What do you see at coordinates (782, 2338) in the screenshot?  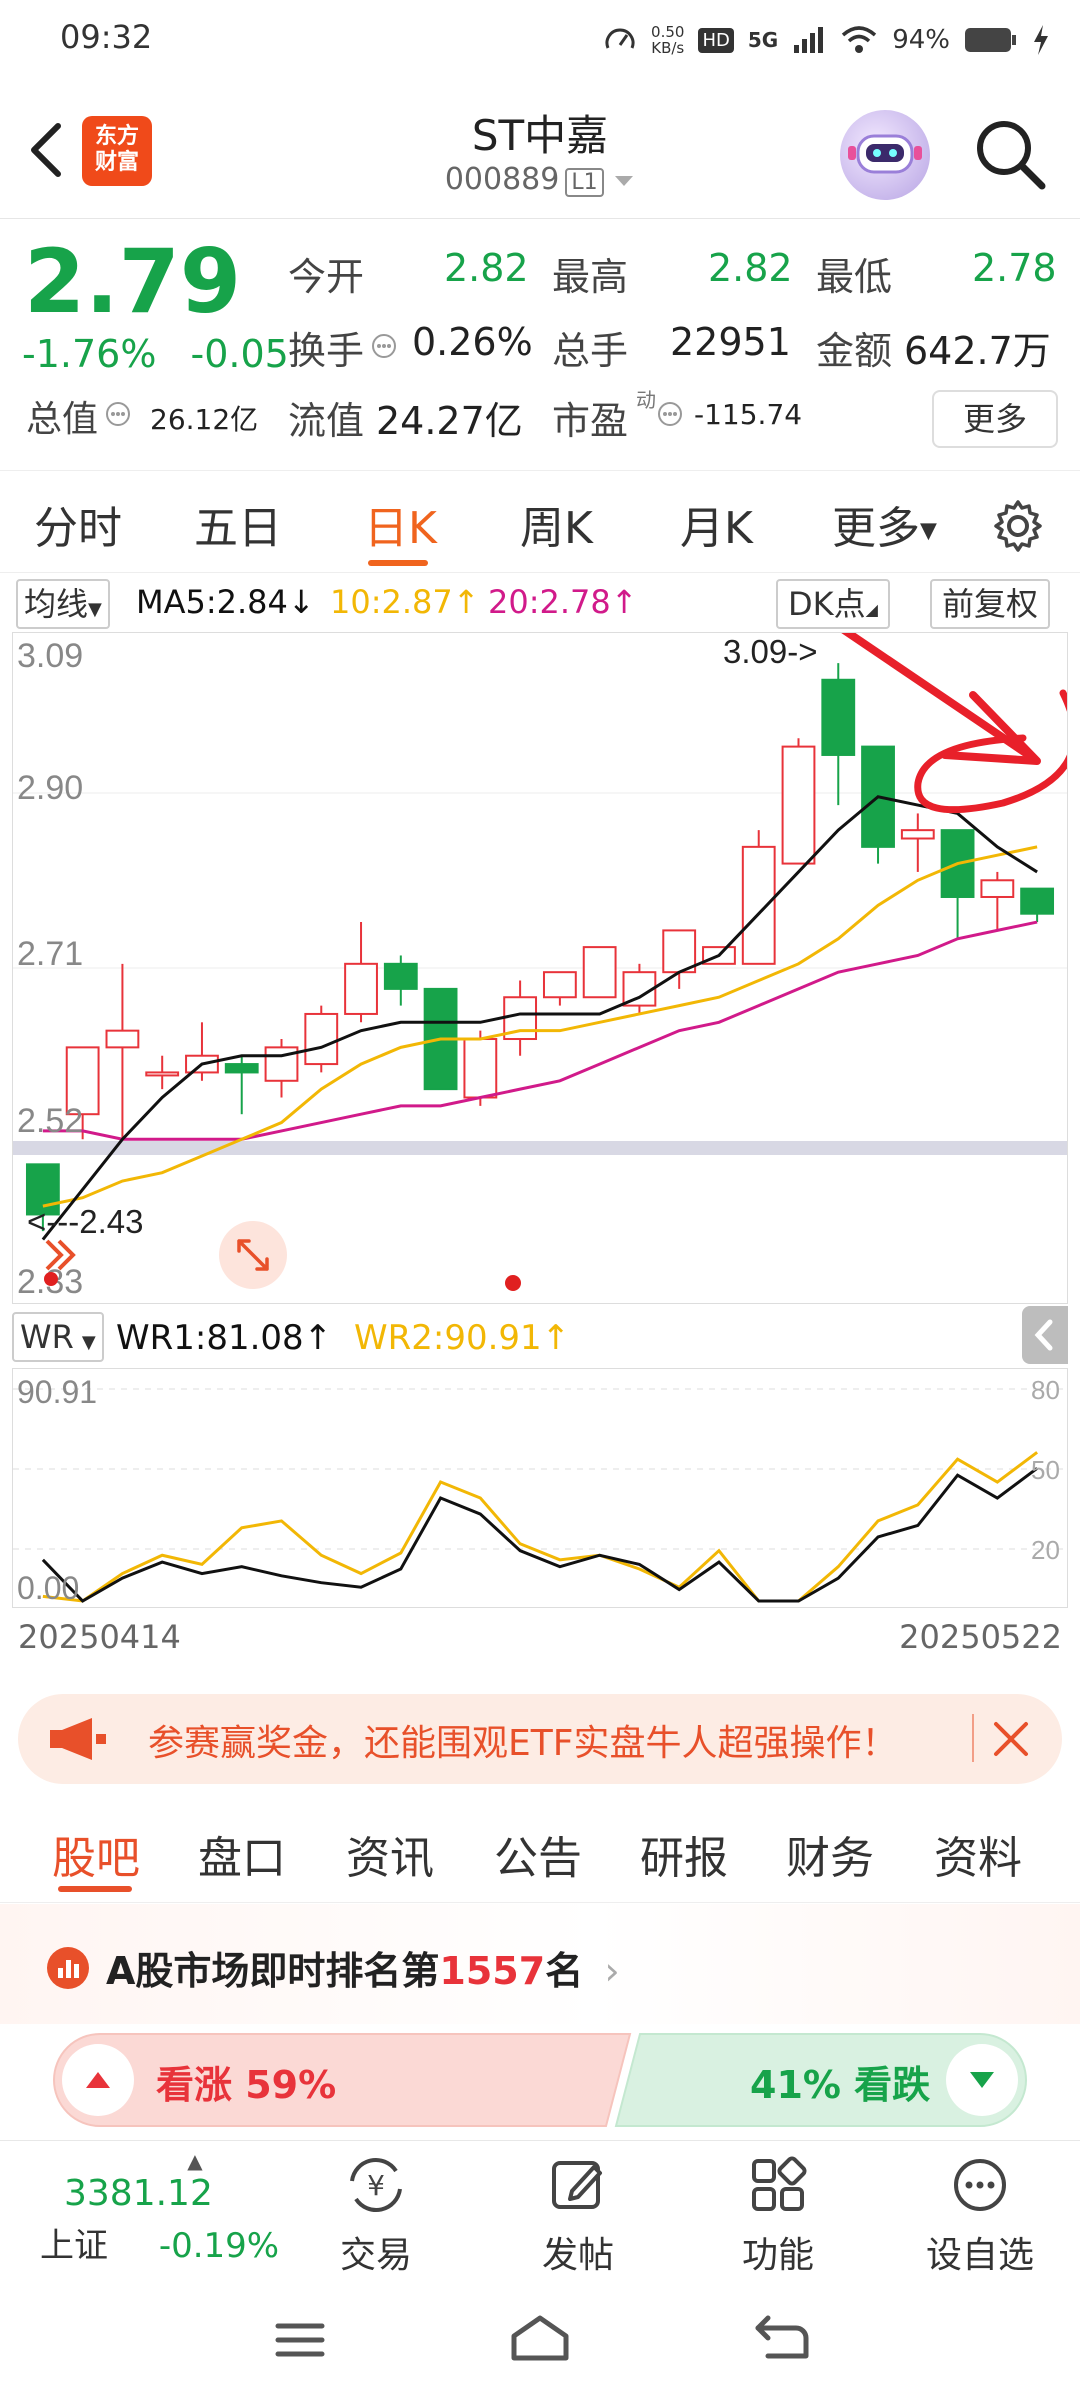 I see `back-nav-icon` at bounding box center [782, 2338].